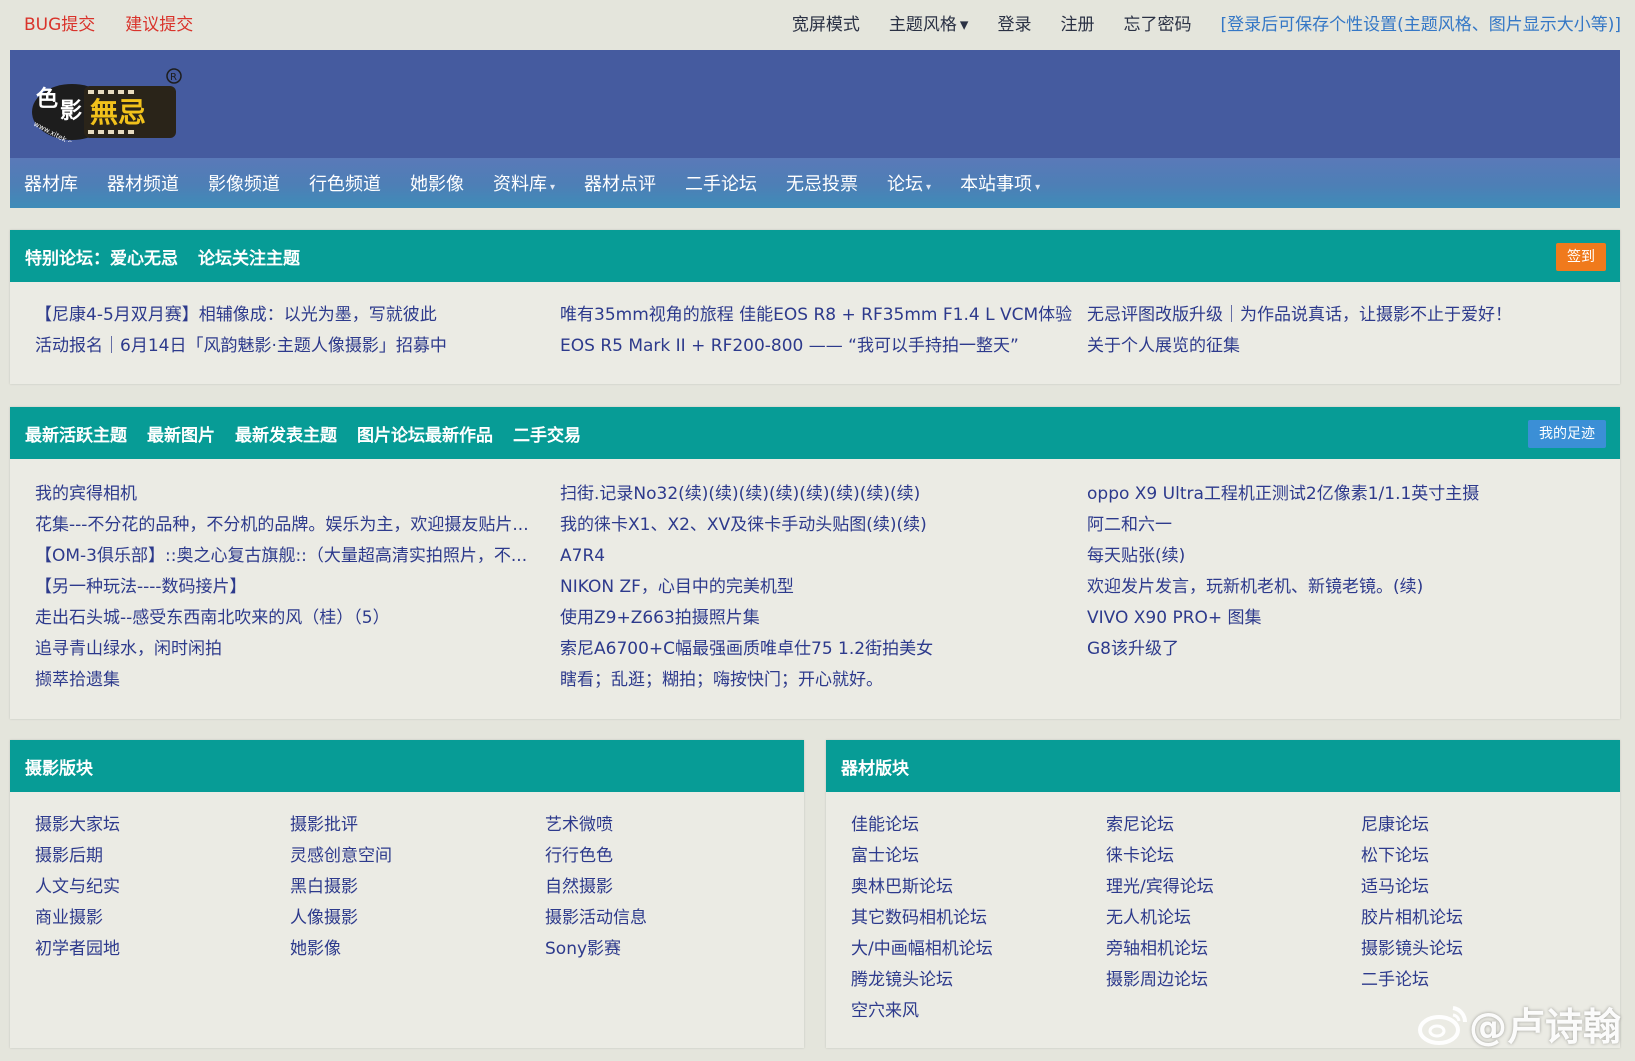  What do you see at coordinates (1344, 649) in the screenshot?
I see `topic-link: G8该升级了` at bounding box center [1344, 649].